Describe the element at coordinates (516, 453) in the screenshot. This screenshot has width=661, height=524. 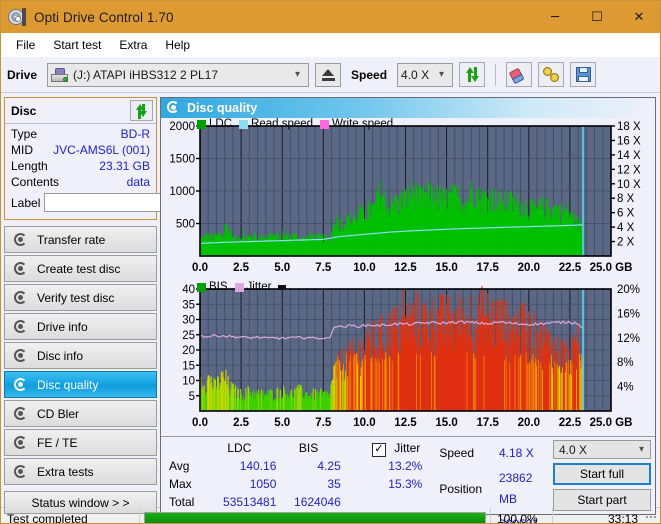
I see `speed-info-value: 4.18 X` at that location.